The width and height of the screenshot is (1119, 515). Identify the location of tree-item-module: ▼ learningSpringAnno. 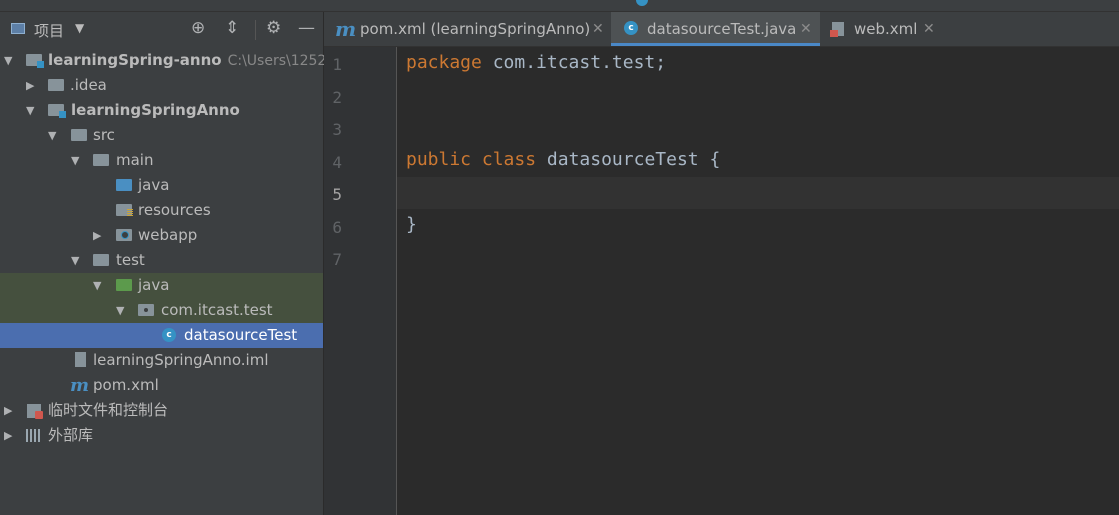
(161, 110).